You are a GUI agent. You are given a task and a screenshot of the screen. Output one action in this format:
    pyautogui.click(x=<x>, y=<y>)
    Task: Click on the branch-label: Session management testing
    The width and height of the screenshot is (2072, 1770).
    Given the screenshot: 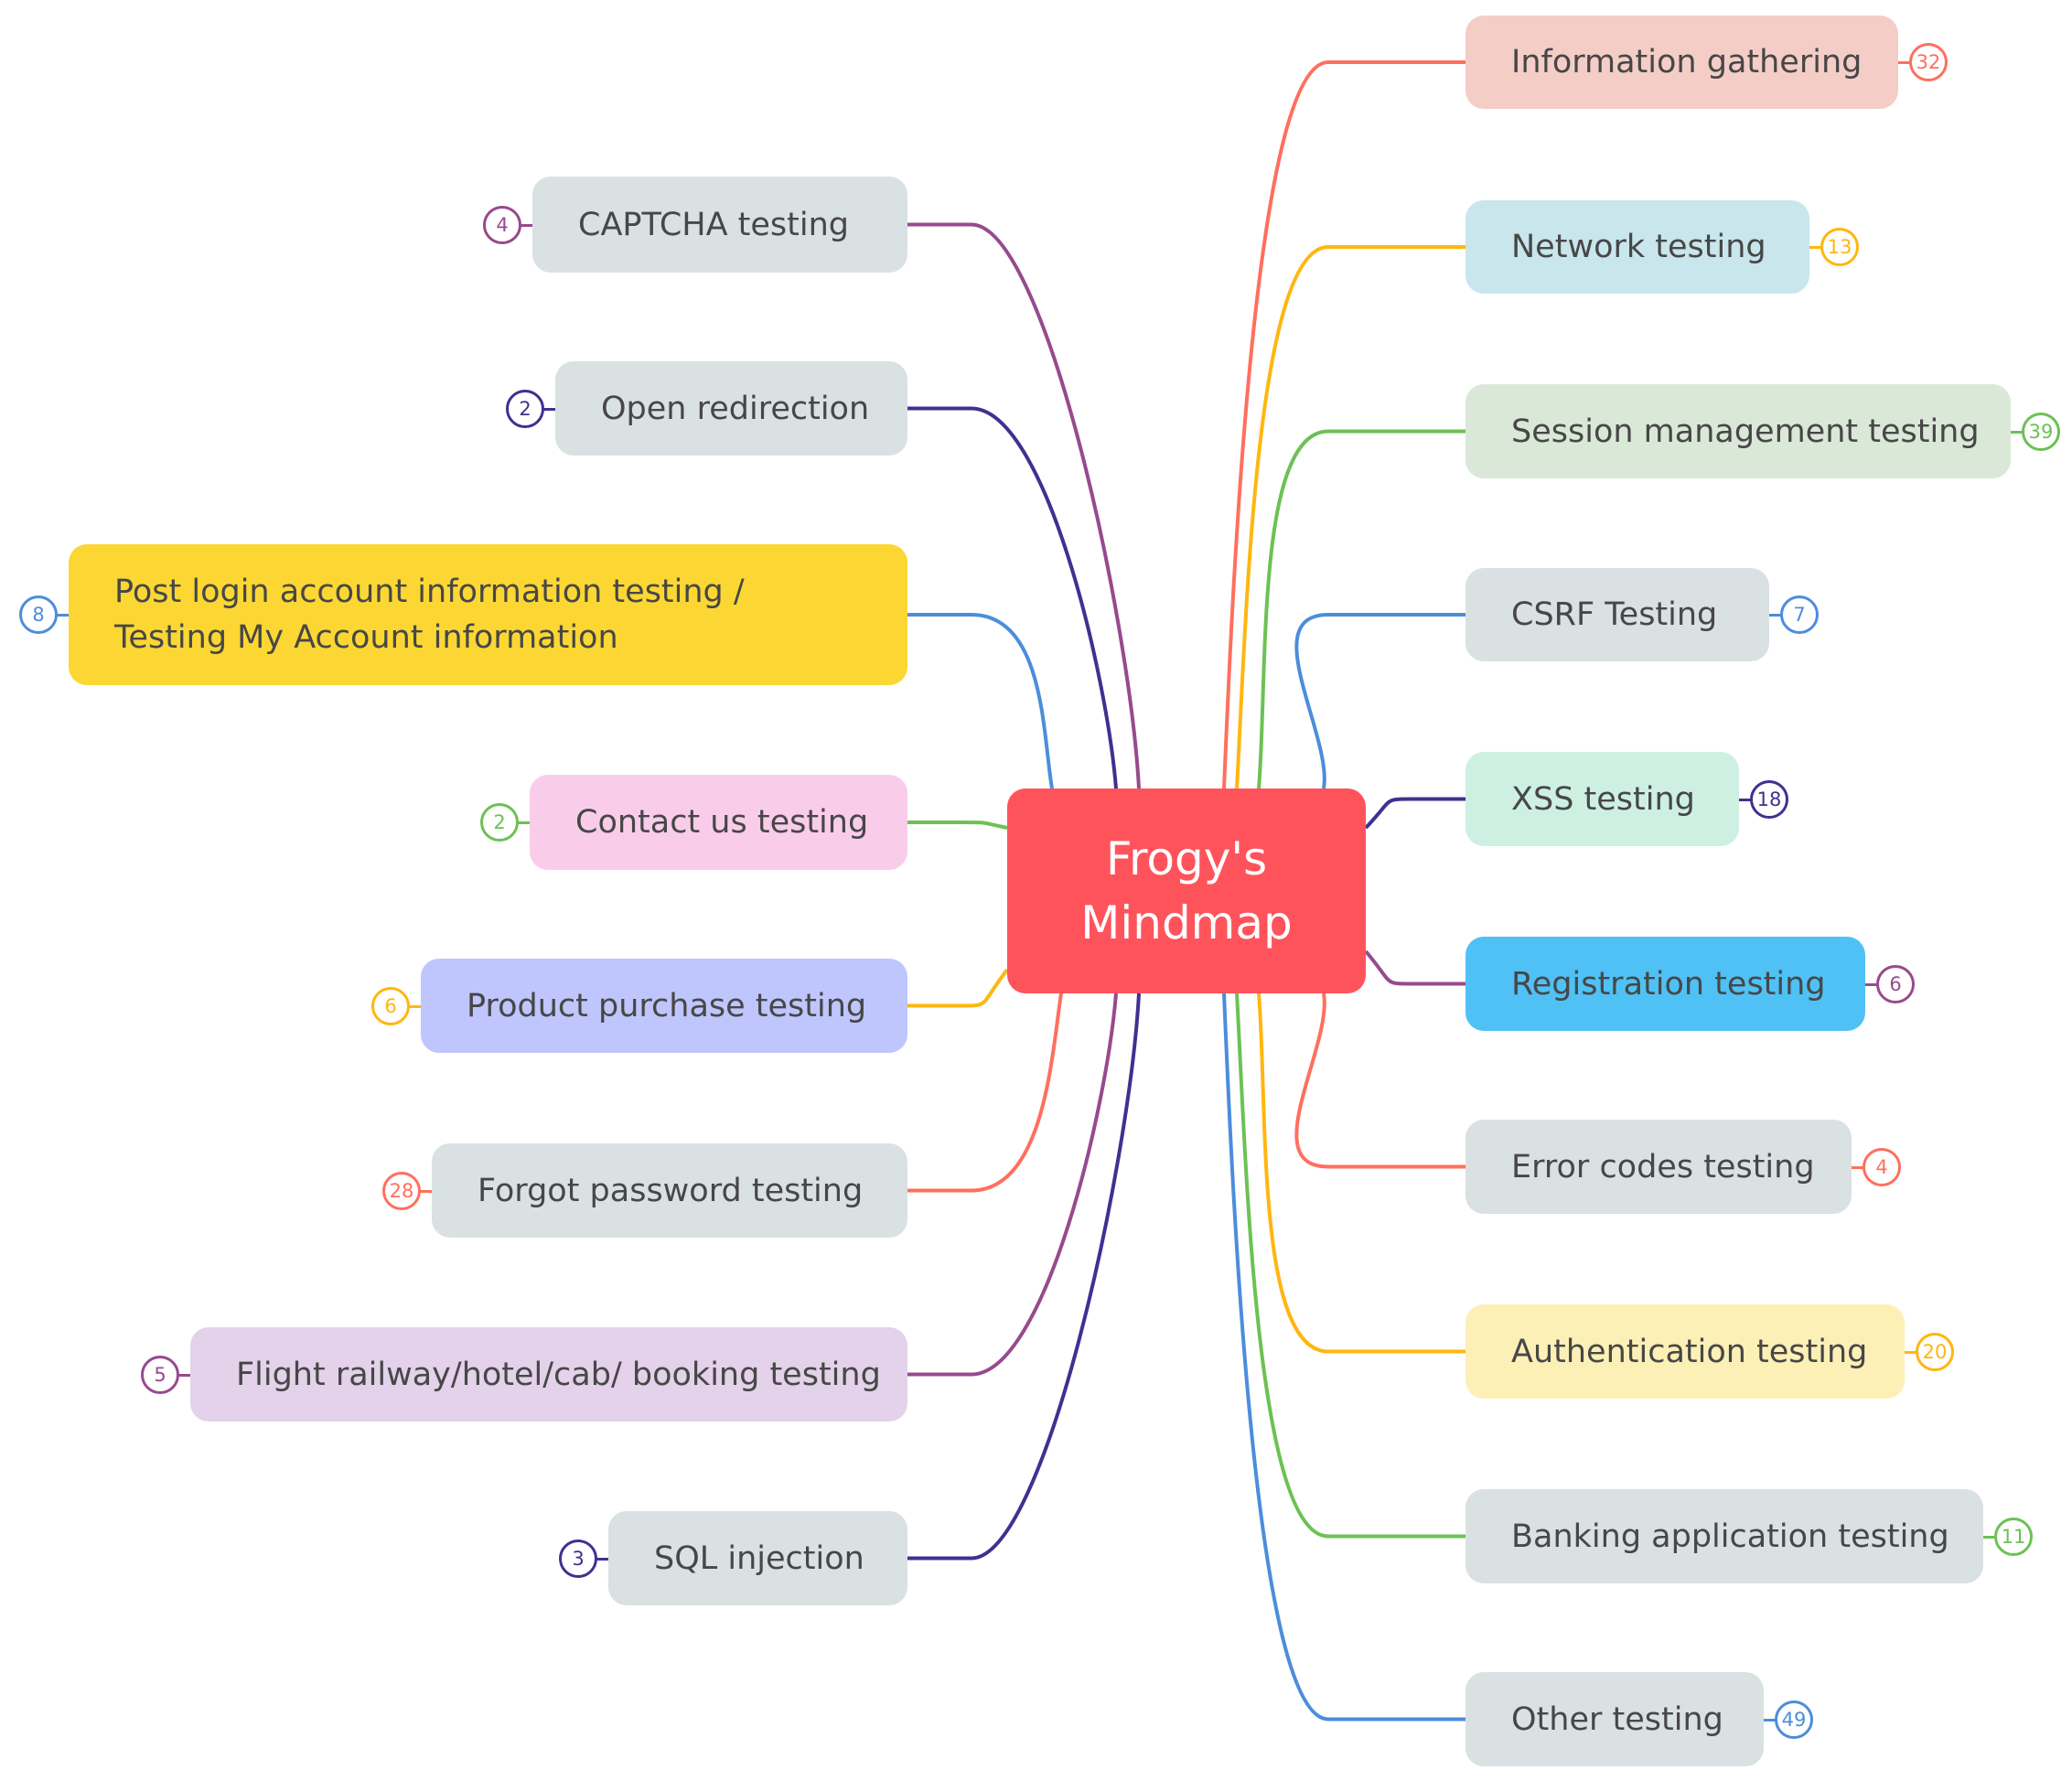 What is the action you would take?
    pyautogui.click(x=1745, y=431)
    